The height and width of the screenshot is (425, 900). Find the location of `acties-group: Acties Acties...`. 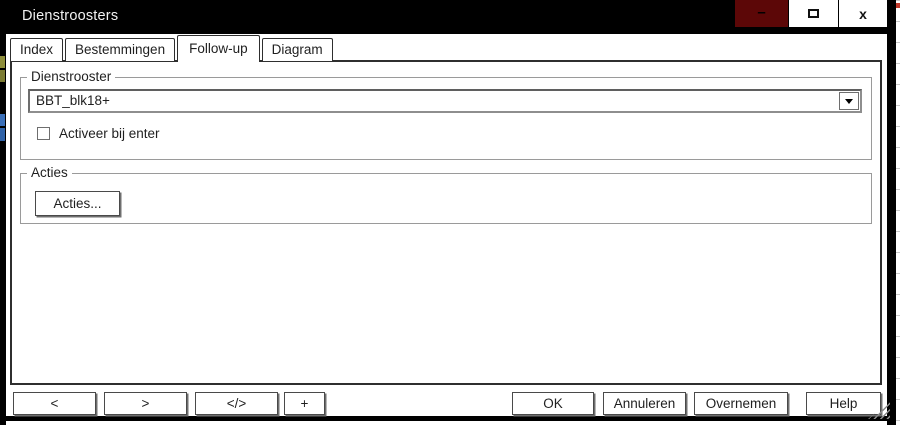

acties-group: Acties Acties... is located at coordinates (446, 194).